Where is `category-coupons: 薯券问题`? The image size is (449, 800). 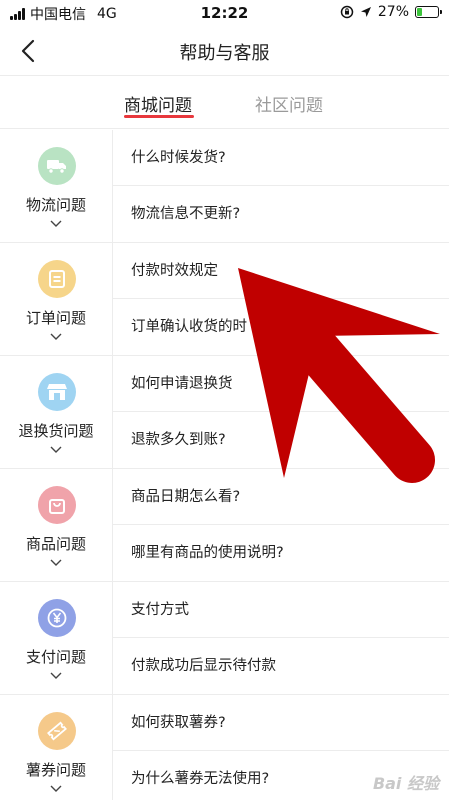
category-coupons: 薯券问题 is located at coordinates (56, 747).